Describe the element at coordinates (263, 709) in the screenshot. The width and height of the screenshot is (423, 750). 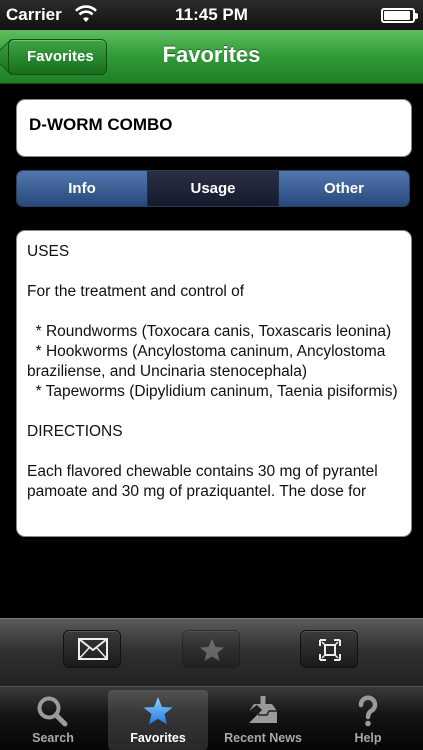
I see `inbox-icon` at that location.